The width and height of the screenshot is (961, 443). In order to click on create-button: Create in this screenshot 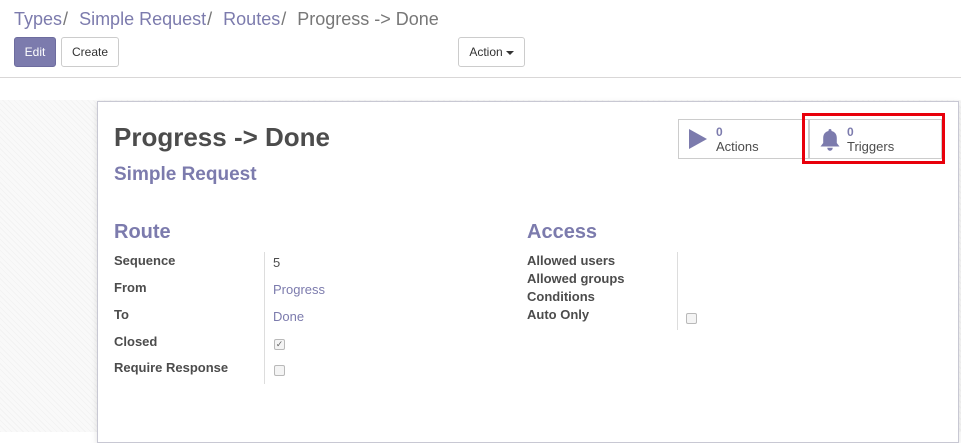, I will do `click(90, 52)`.